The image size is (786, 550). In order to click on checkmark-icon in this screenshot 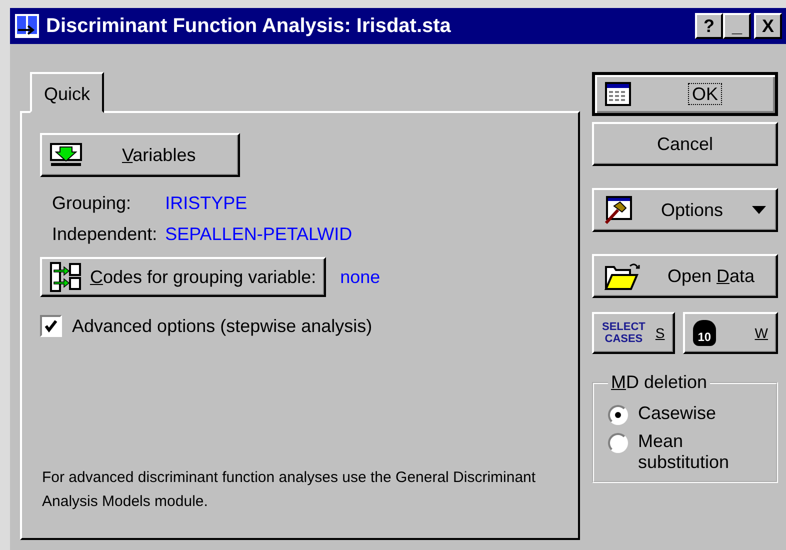, I will do `click(51, 326)`.